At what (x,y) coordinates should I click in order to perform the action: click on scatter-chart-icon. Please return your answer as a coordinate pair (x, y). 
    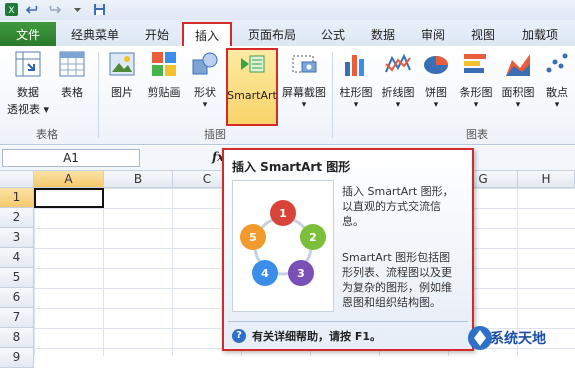
    Looking at the image, I should click on (557, 63).